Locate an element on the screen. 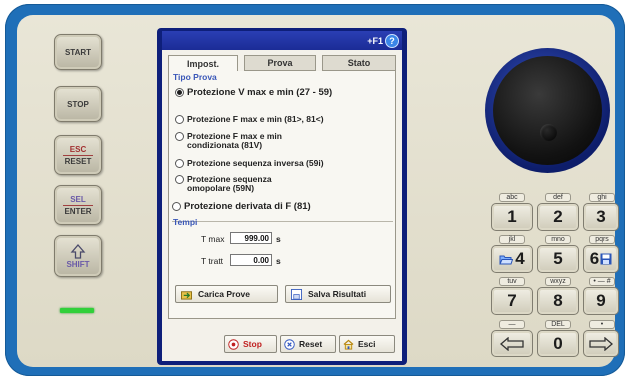 Image resolution: width=635 pixels, height=382 pixels. key-4-face: 4 is located at coordinates (512, 259).